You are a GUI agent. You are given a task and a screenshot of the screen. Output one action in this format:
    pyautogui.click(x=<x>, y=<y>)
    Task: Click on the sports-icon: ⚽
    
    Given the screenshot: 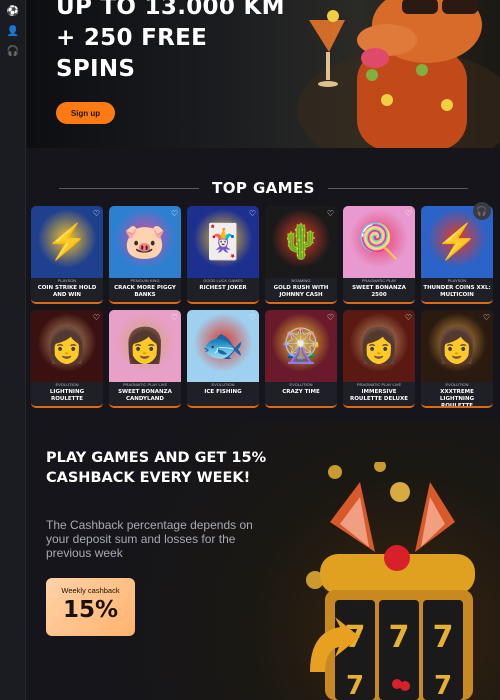 What is the action you would take?
    pyautogui.click(x=13, y=11)
    